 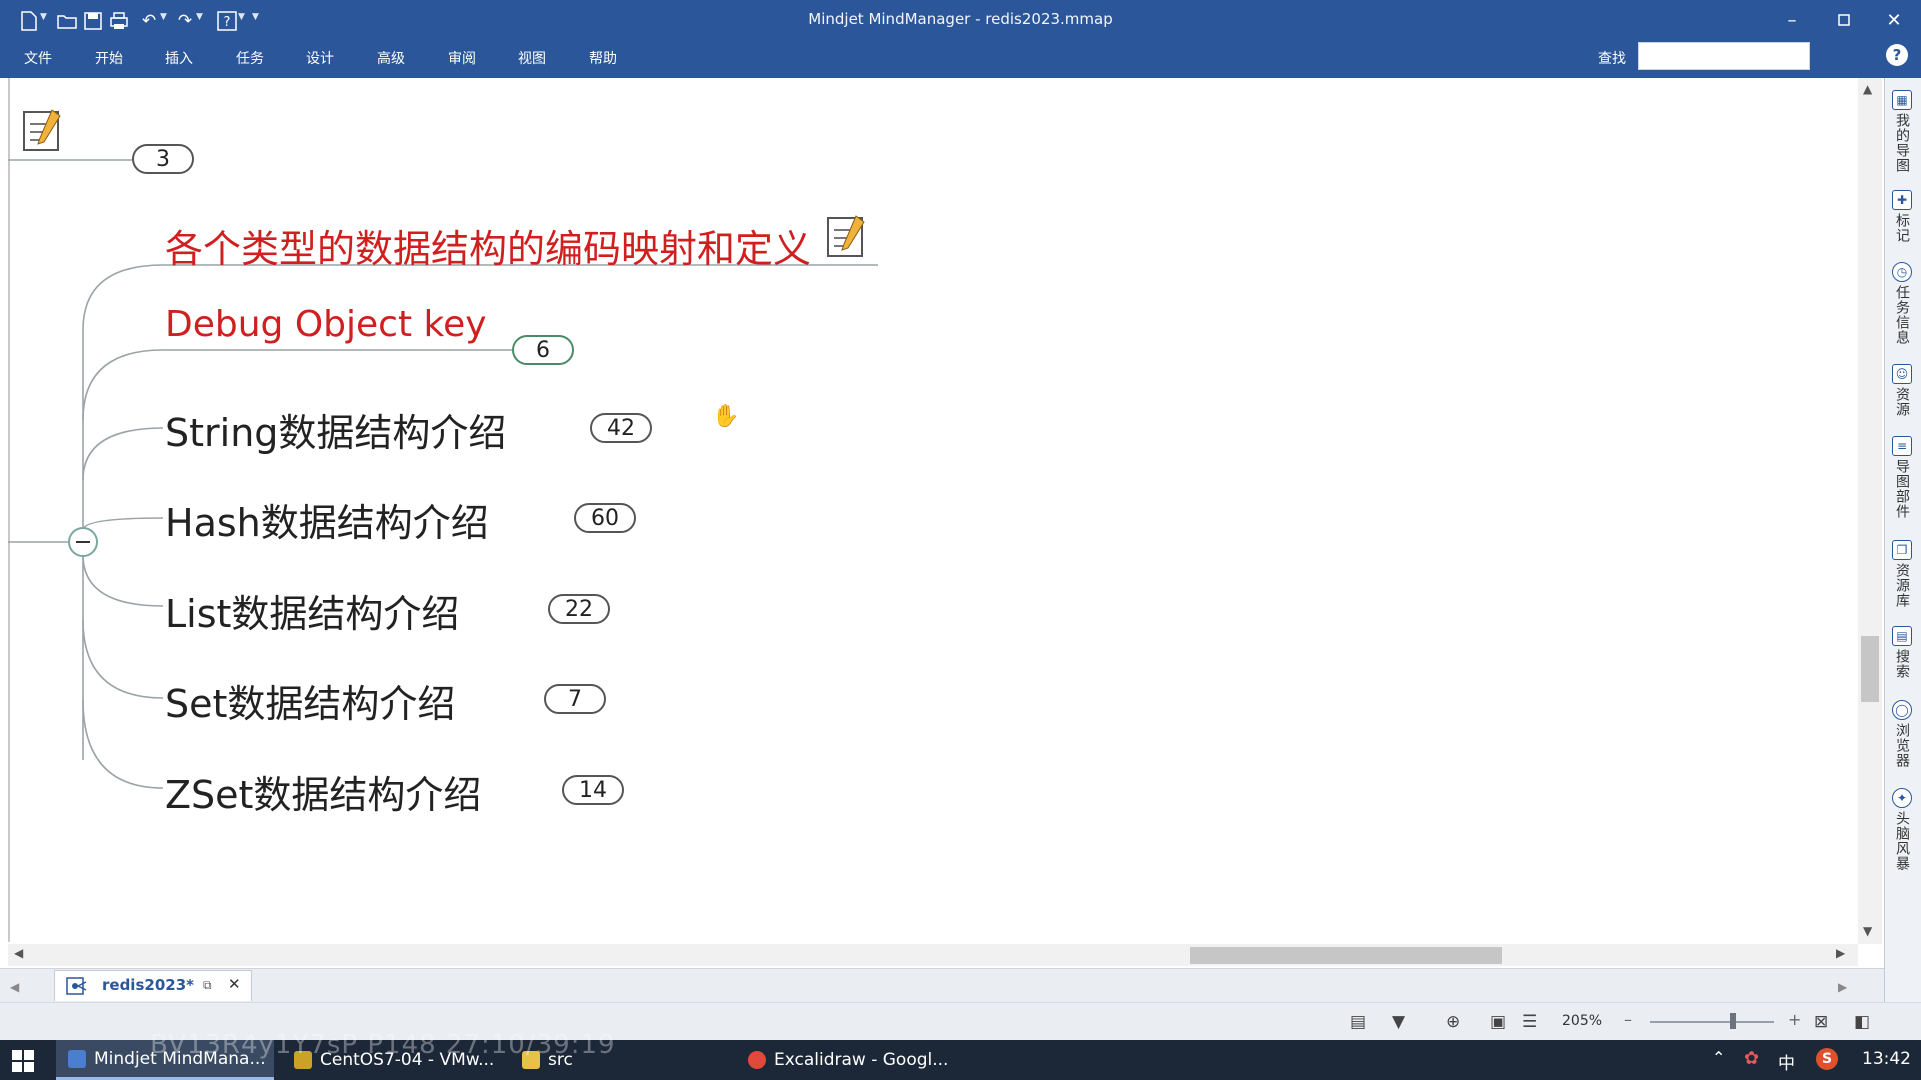 I want to click on note-icon, so click(x=42, y=132).